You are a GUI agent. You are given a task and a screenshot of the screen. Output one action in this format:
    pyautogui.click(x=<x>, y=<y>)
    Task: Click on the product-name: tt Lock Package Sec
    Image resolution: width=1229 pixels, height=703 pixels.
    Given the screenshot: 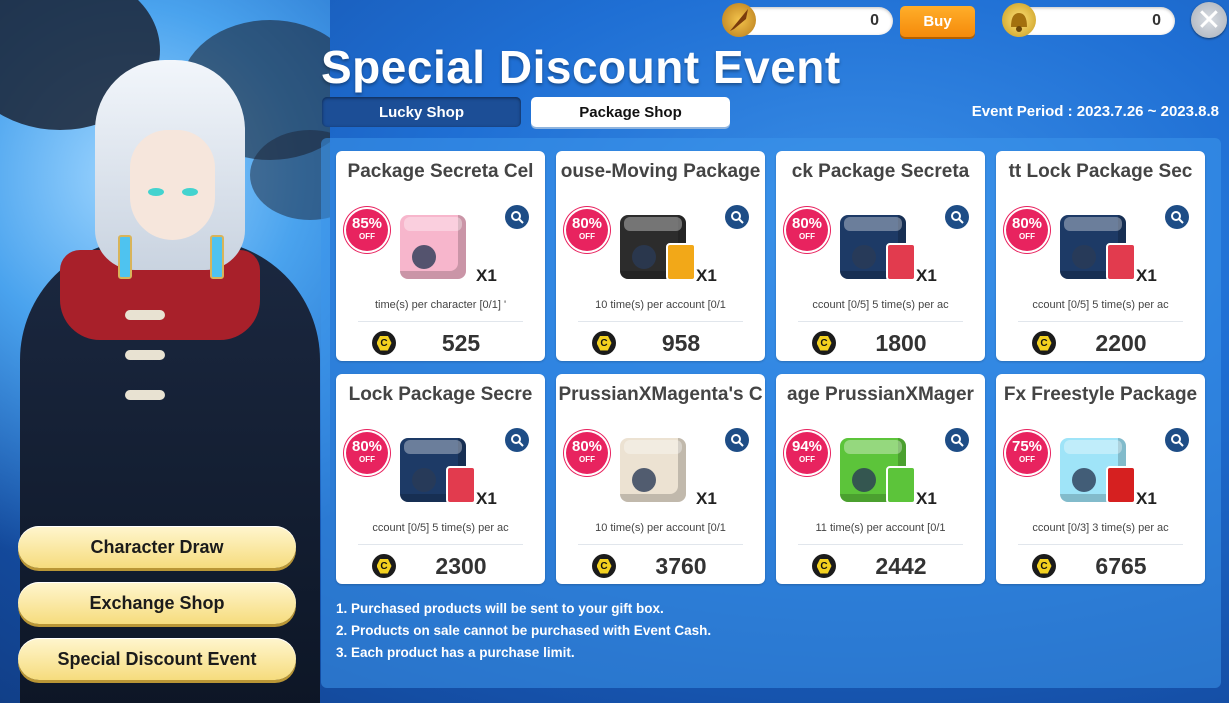 What is the action you would take?
    pyautogui.click(x=1100, y=171)
    